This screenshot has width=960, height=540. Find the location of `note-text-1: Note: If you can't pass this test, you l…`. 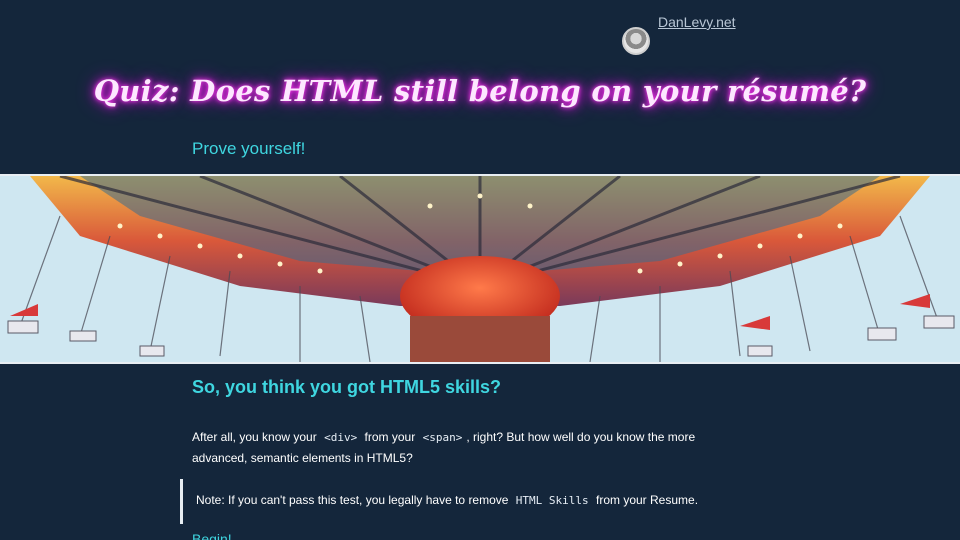

note-text-1: Note: If you can't pass this test, you l… is located at coordinates (352, 500).